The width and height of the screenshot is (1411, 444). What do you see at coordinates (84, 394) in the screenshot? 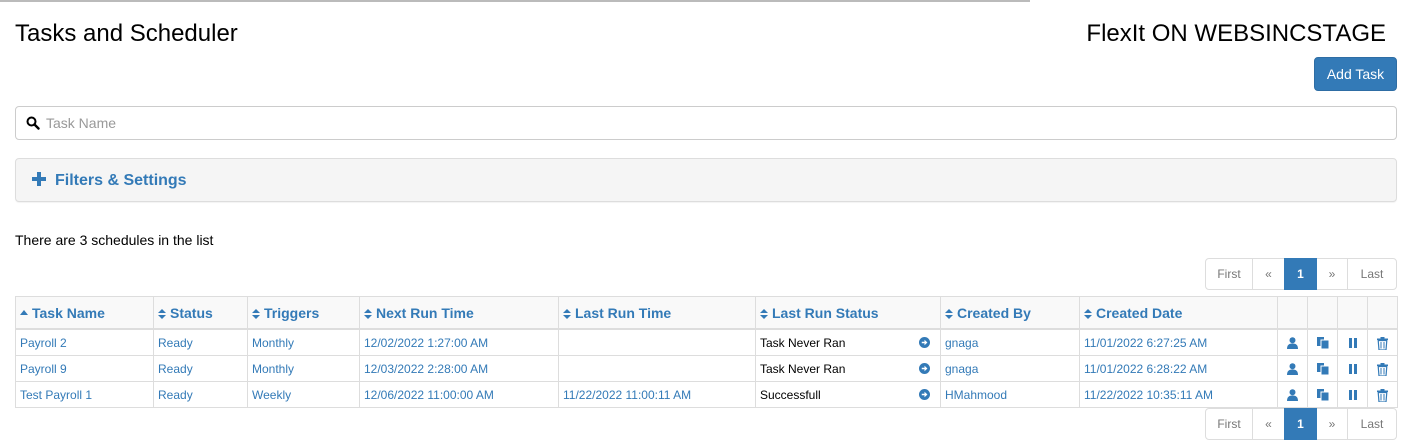
I see `task-name-link: Test Payroll 1` at bounding box center [84, 394].